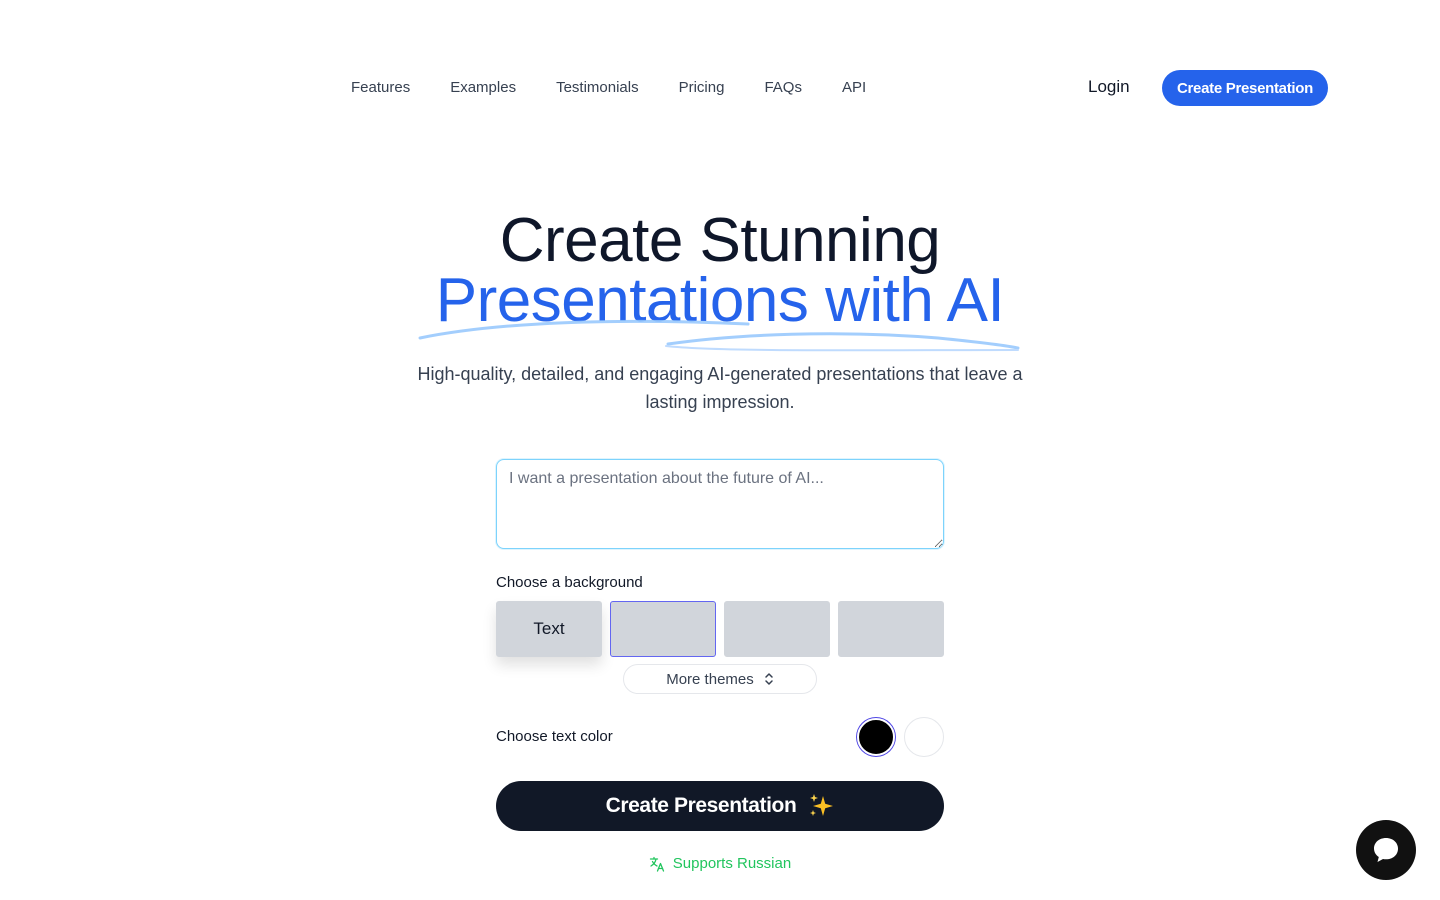  What do you see at coordinates (656, 864) in the screenshot?
I see `translate-icon` at bounding box center [656, 864].